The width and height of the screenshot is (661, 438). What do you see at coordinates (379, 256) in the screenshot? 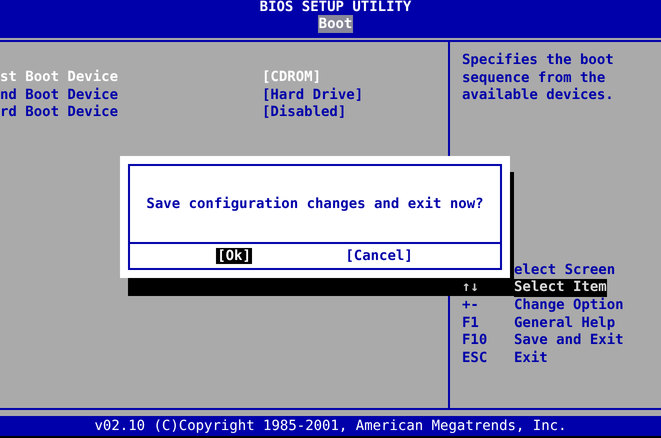
I see `dialog-button: [Cancel]` at bounding box center [379, 256].